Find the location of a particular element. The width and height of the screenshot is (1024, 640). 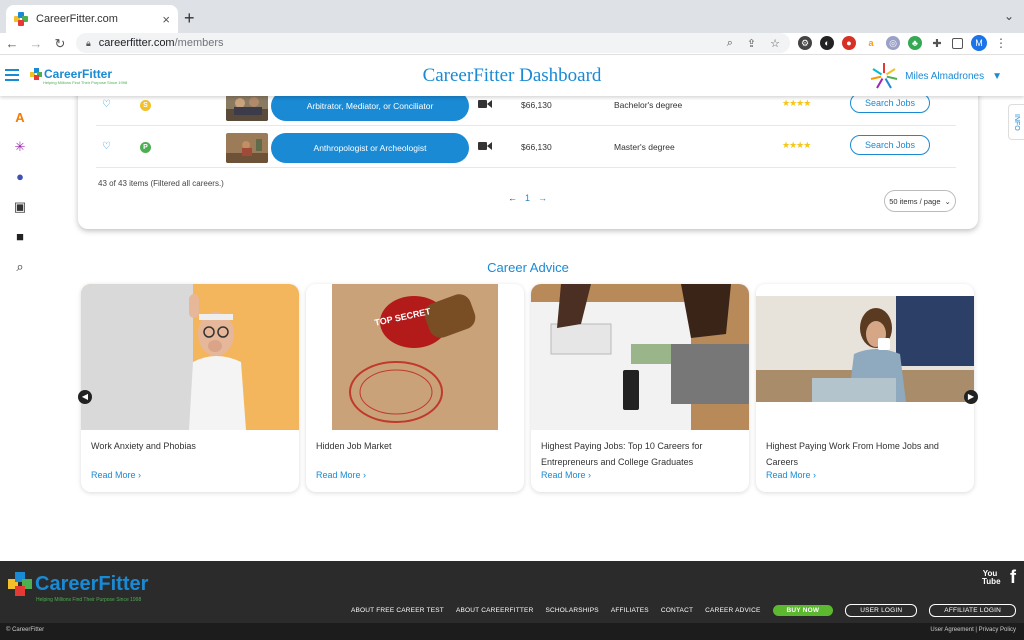

user-avatar-burst-icon is located at coordinates (884, 76).